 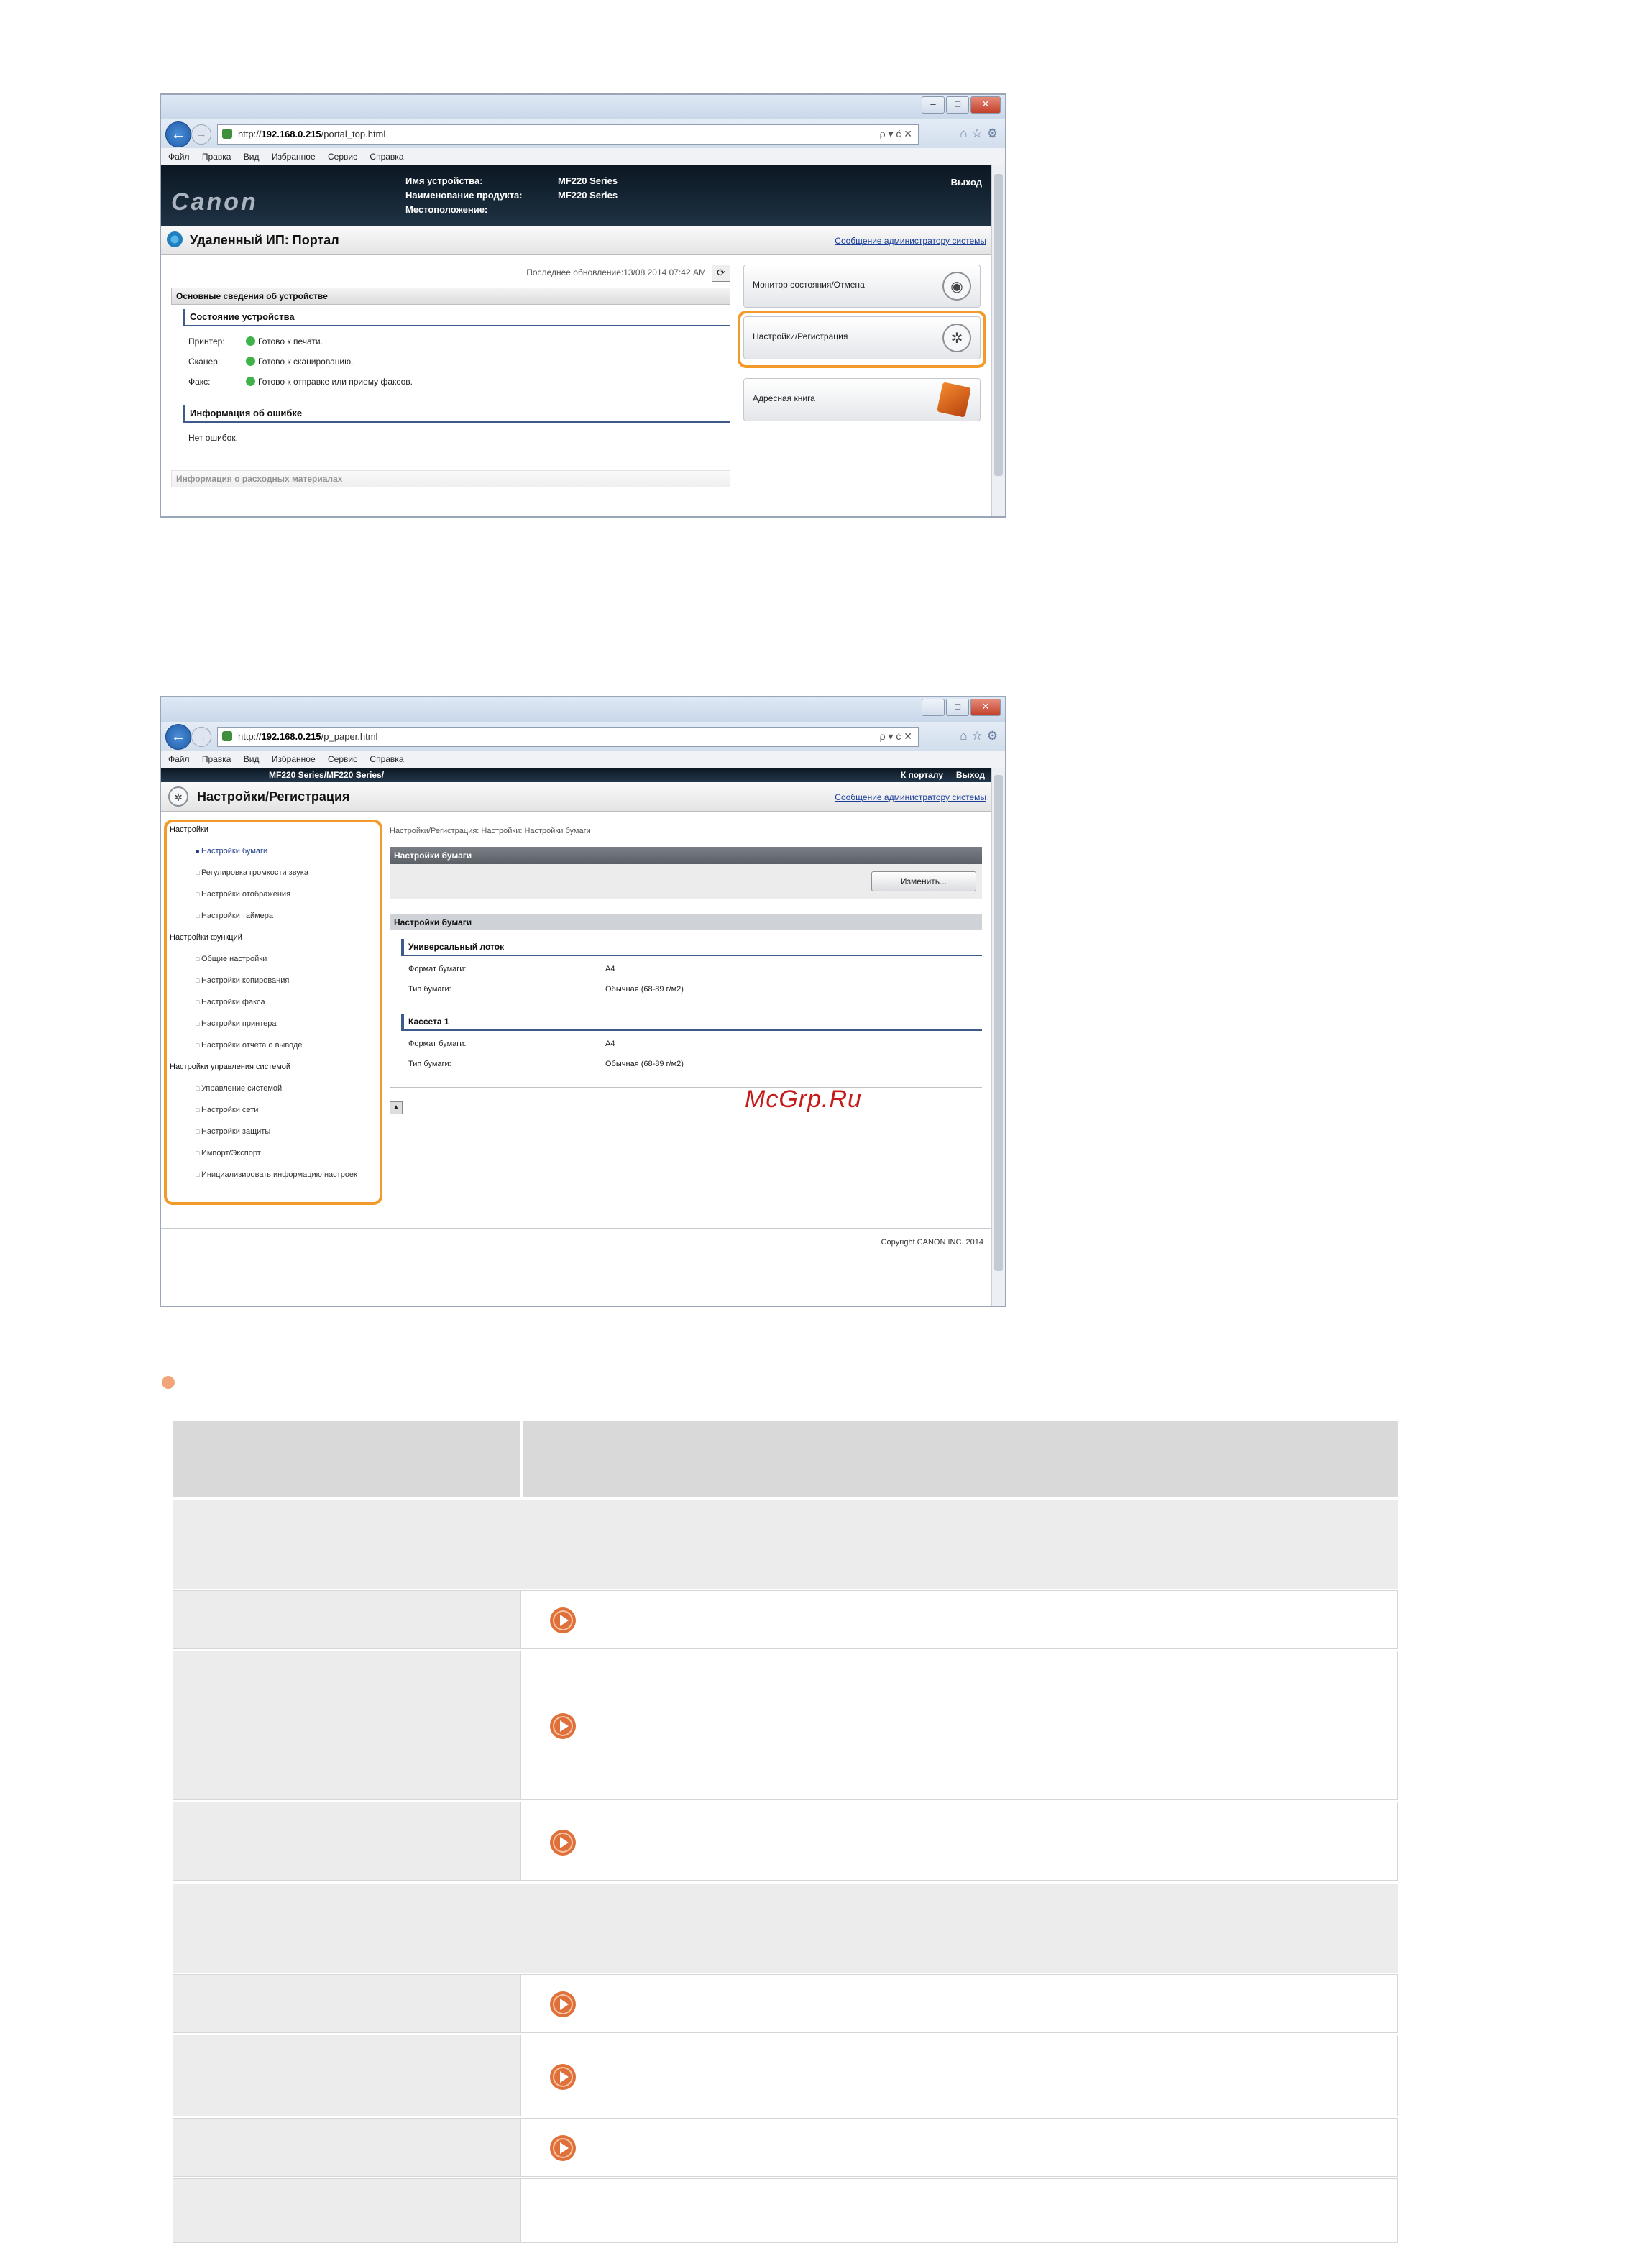 I want to click on menu-bar: Файл Правка Вид Избранное Сервис Справка, so click(x=583, y=157).